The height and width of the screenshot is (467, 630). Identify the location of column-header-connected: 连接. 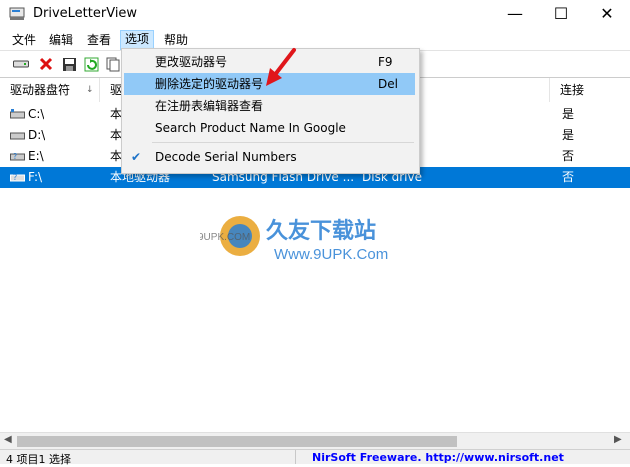
(590, 90).